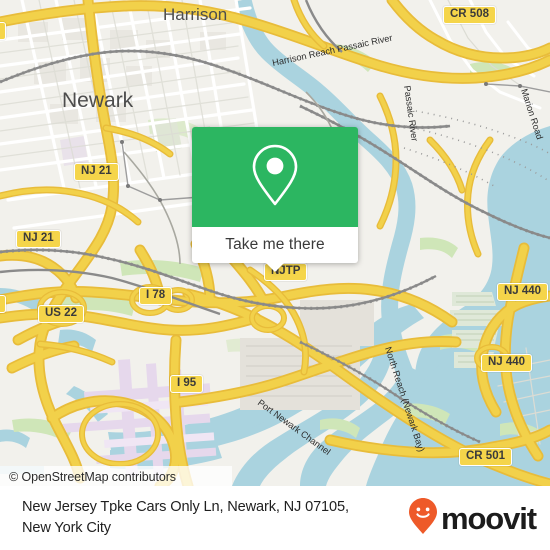 Image resolution: width=550 pixels, height=550 pixels. What do you see at coordinates (116, 476) in the screenshot?
I see `osm-attribution: © OpenStreetMap contributors` at bounding box center [116, 476].